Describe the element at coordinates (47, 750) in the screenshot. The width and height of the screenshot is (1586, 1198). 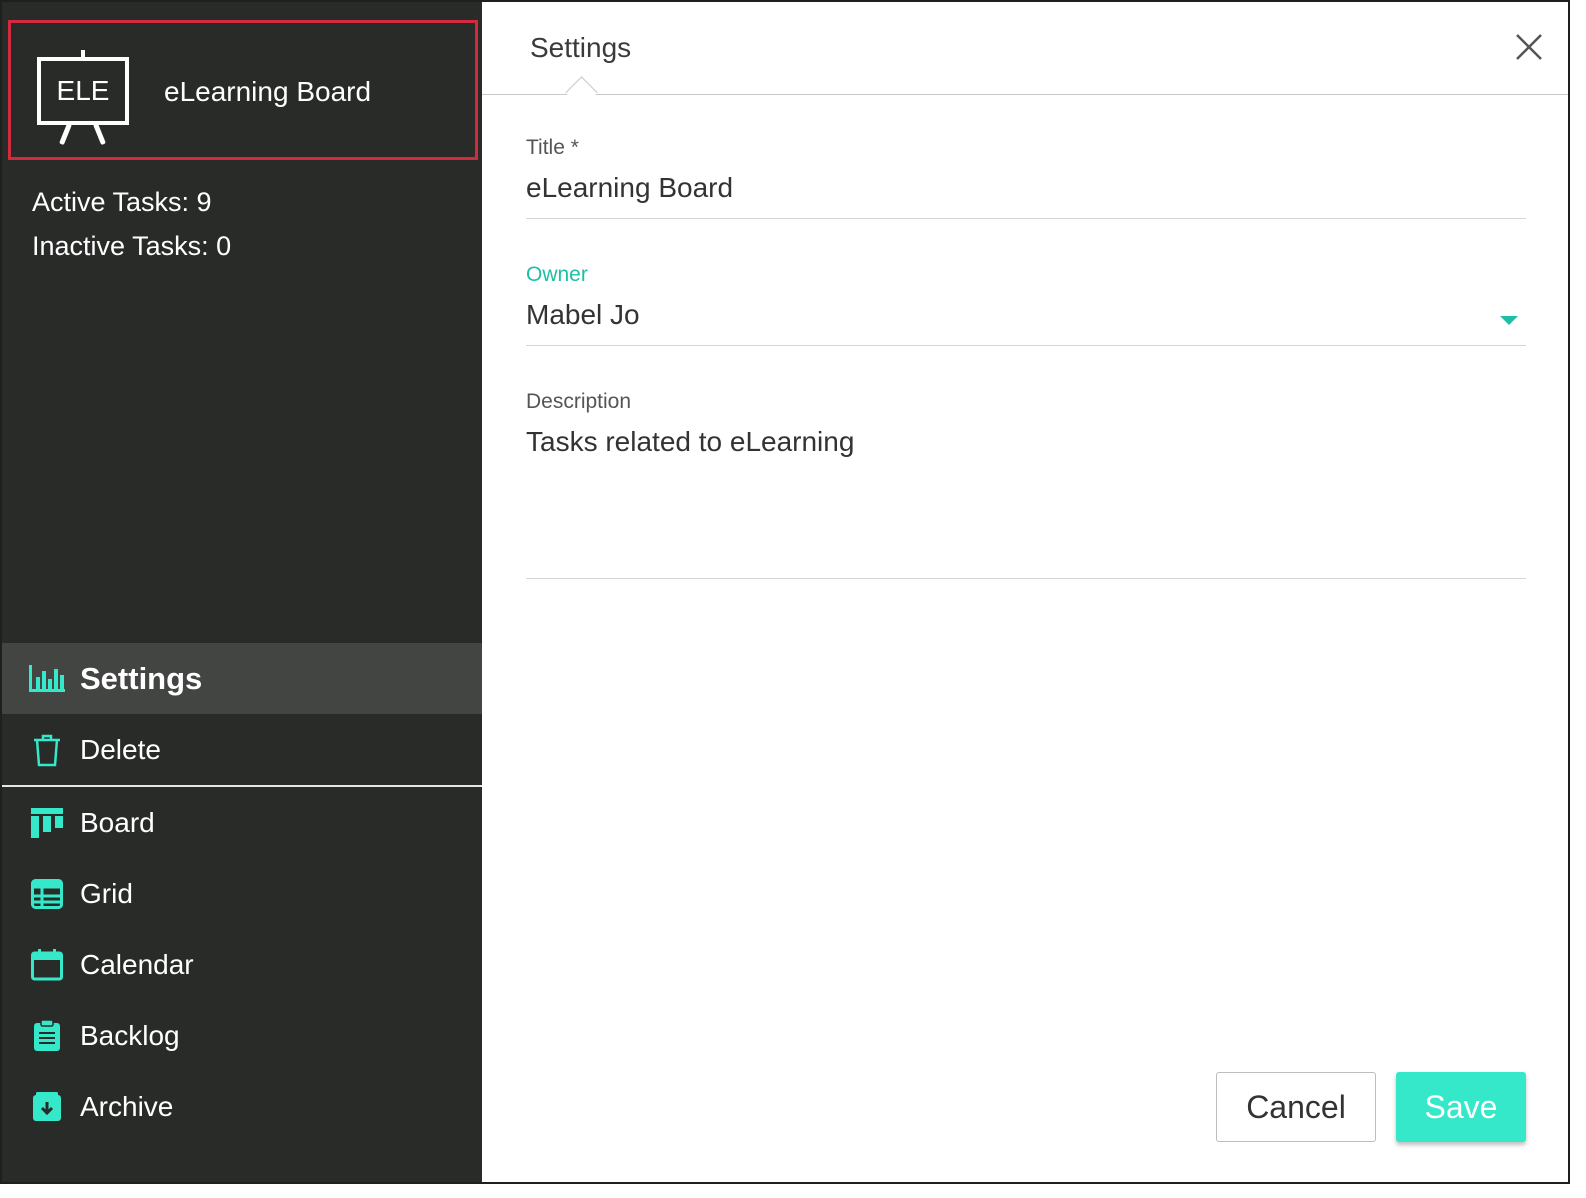
I see `trash-icon` at that location.